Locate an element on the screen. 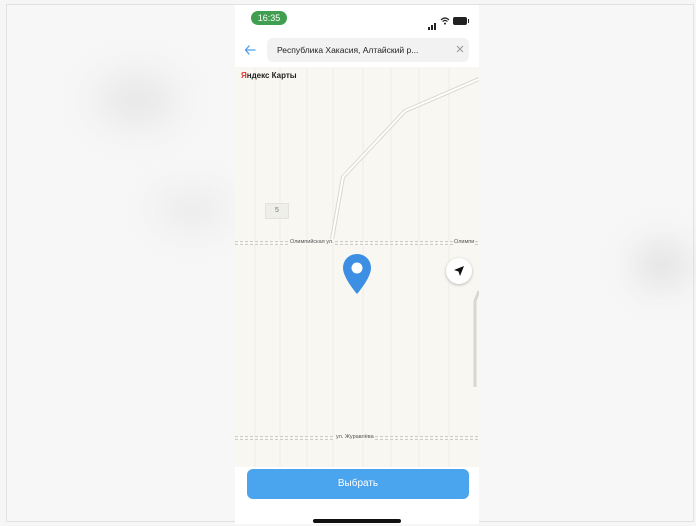  clear-search-button is located at coordinates (460, 50).